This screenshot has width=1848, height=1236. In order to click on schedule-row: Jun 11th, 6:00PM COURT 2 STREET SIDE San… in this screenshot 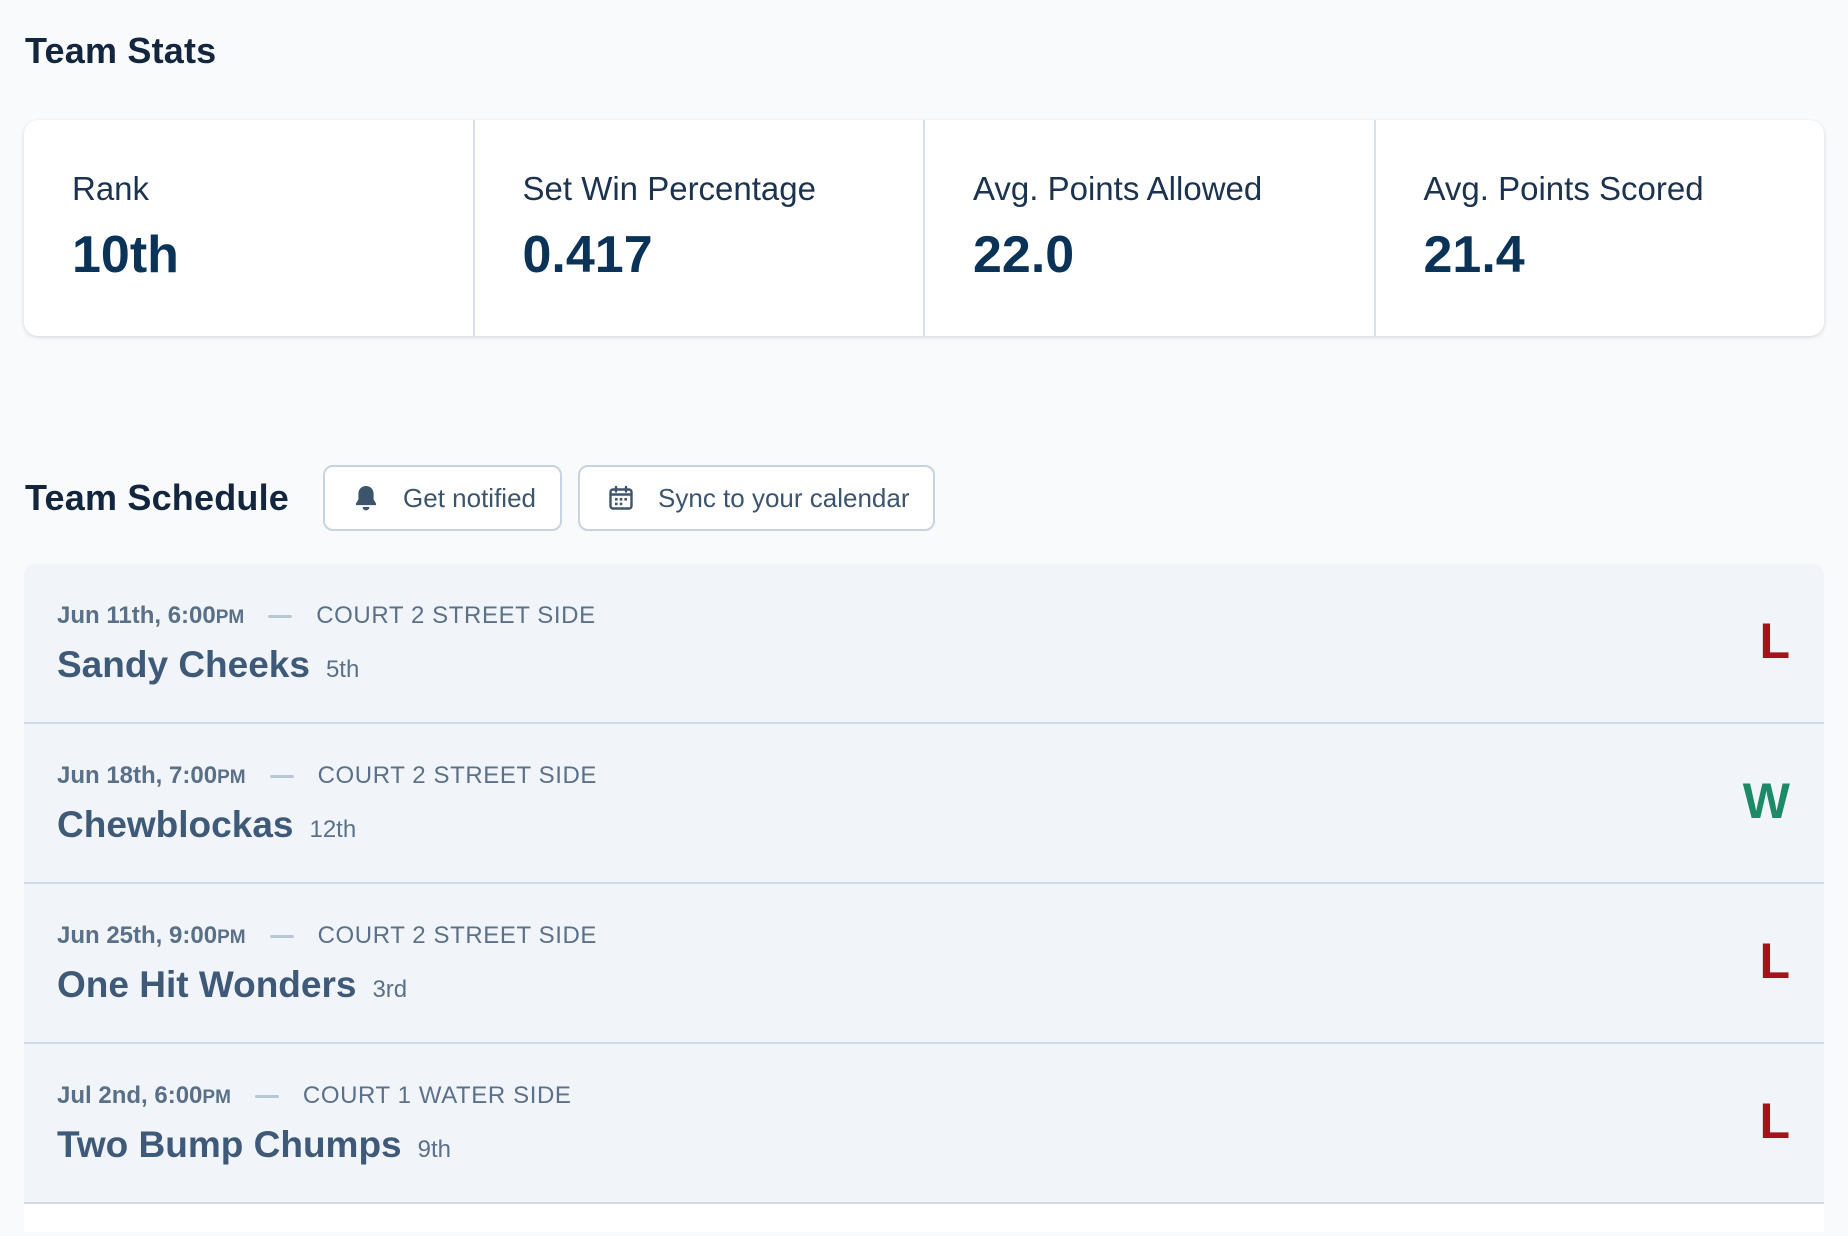, I will do `click(924, 644)`.